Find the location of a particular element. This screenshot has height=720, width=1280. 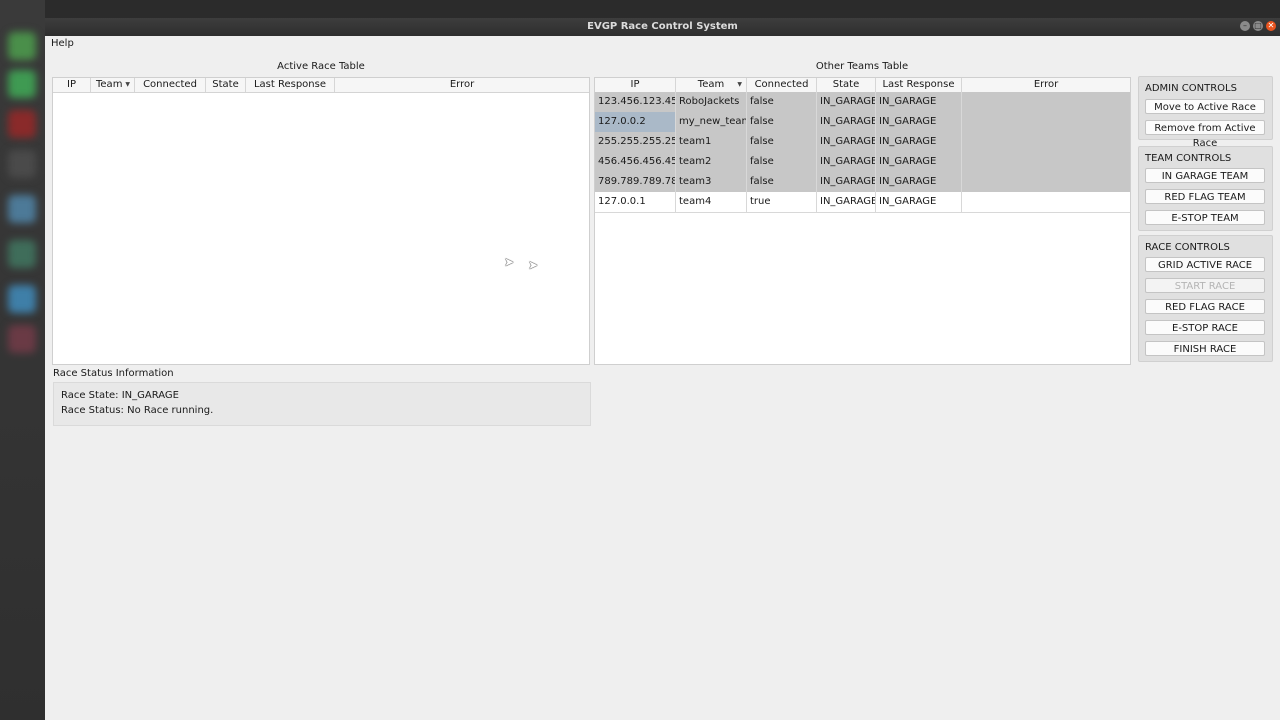

remove-from-active-race-button: Remove from Active Race is located at coordinates (1205, 134).